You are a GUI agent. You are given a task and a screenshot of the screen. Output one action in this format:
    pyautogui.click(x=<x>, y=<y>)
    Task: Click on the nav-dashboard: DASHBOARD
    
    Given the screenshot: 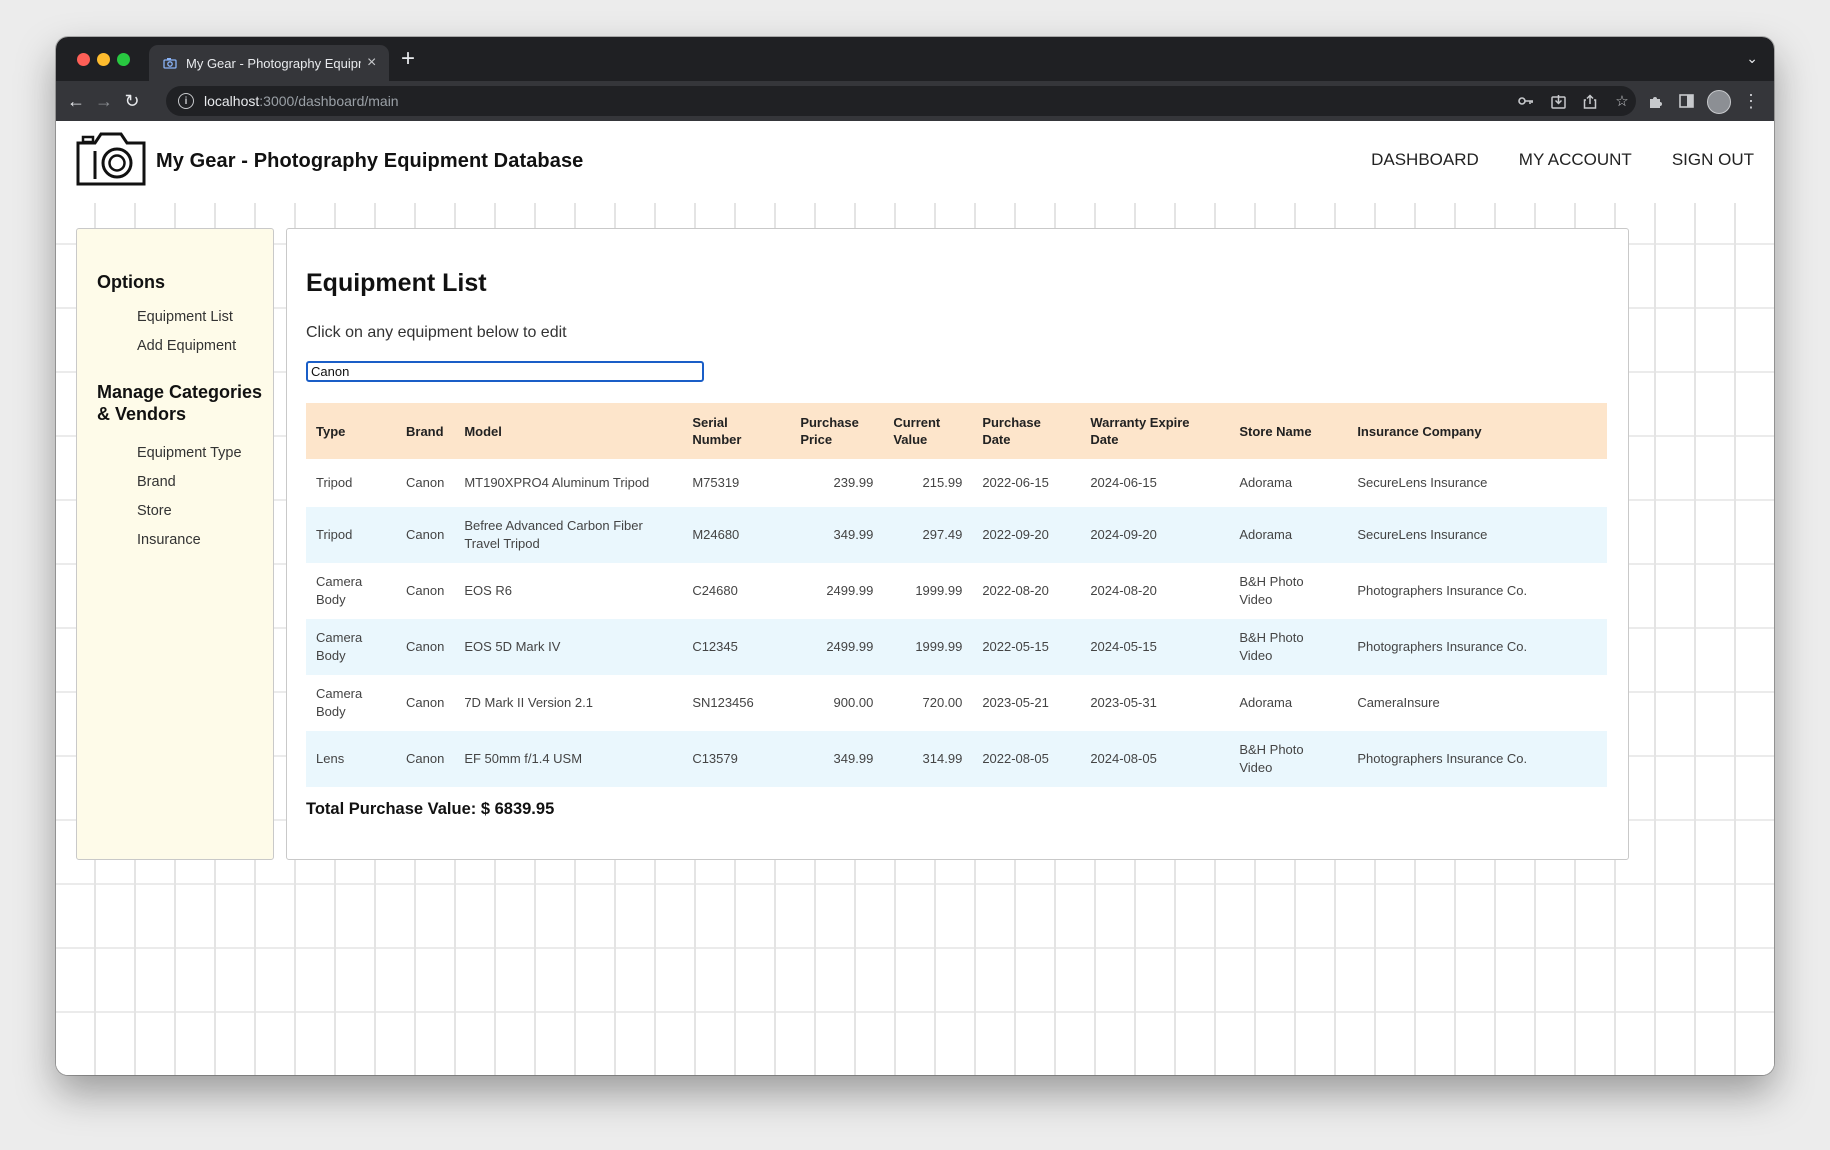 What is the action you would take?
    pyautogui.click(x=1425, y=160)
    